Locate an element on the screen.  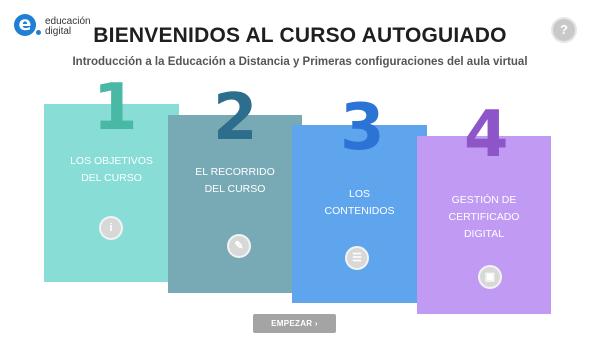
card-number-2: 2 is located at coordinates (235, 118).